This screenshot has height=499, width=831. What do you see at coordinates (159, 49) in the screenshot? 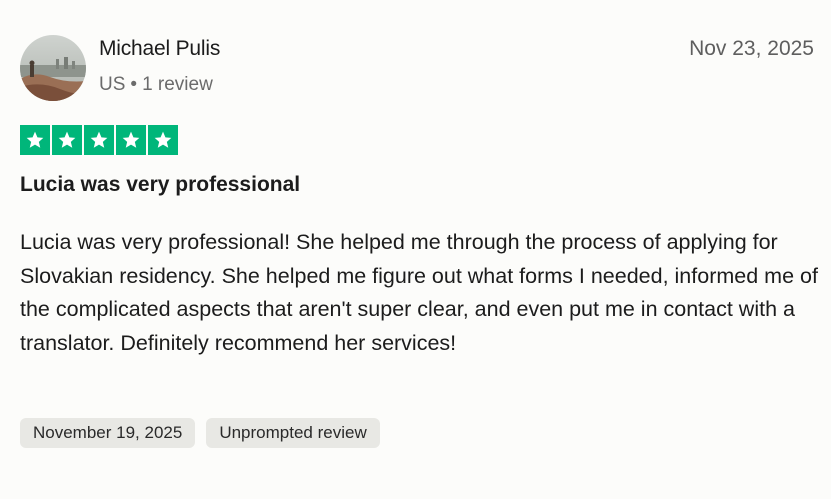
I see `reviewer-name: Michael Pulis` at bounding box center [159, 49].